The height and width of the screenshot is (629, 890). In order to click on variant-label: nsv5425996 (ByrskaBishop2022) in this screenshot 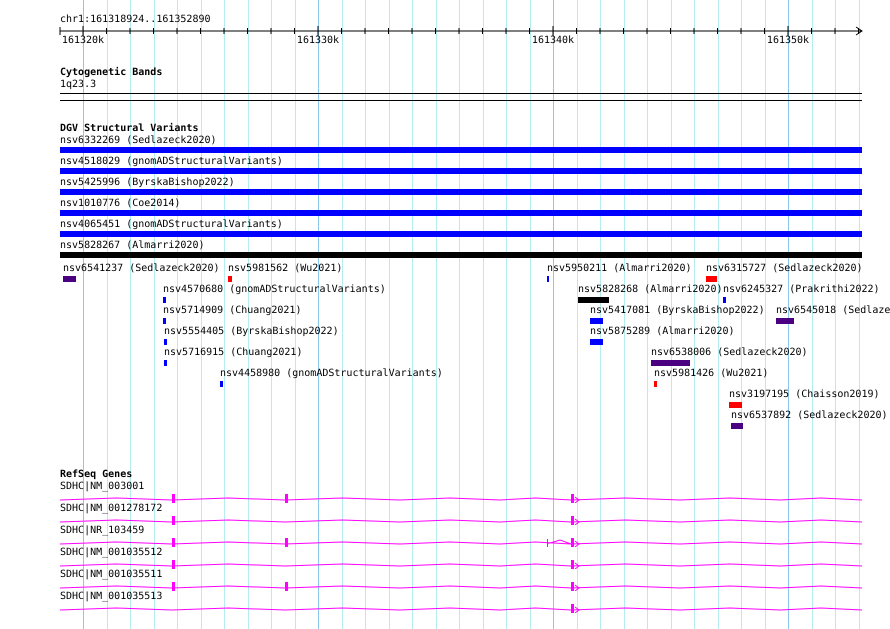, I will do `click(147, 183)`.